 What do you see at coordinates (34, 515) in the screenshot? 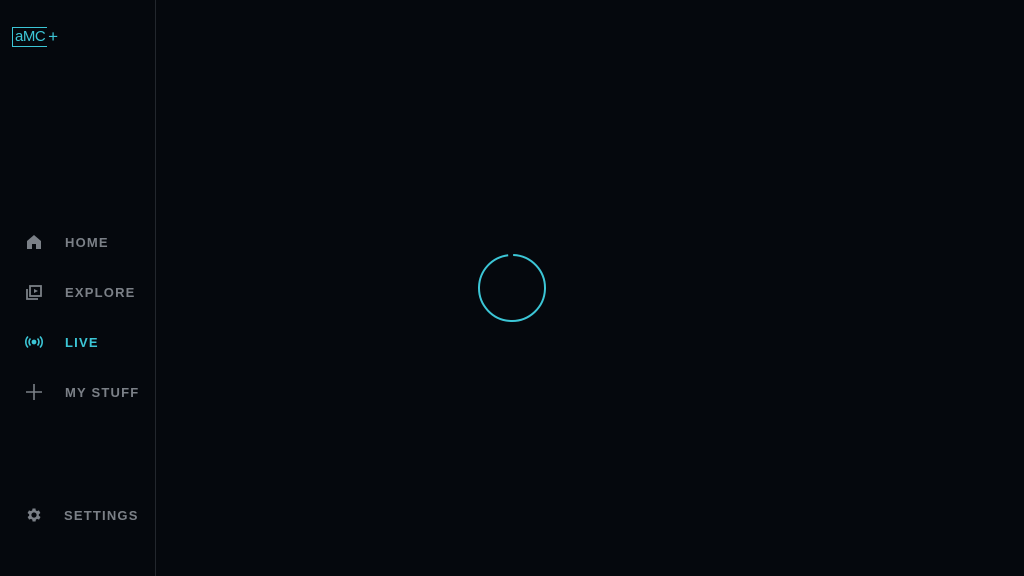
I see `gear-icon` at bounding box center [34, 515].